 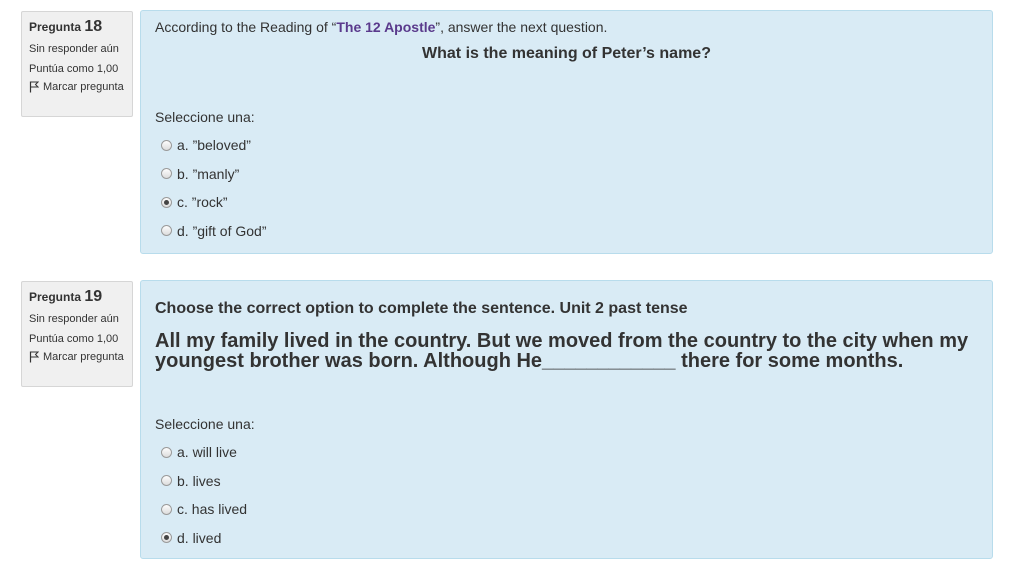 I want to click on answer-option-c: c. ”rock”, so click(x=566, y=202).